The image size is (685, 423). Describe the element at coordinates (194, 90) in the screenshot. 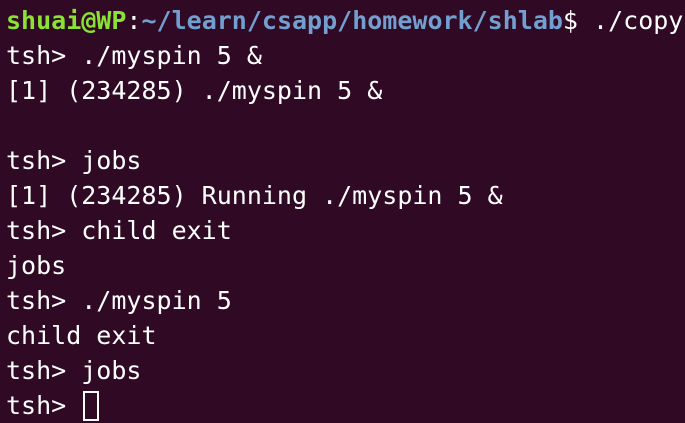

I see `output-line: [1] (234285) ./myspin 5 &` at that location.